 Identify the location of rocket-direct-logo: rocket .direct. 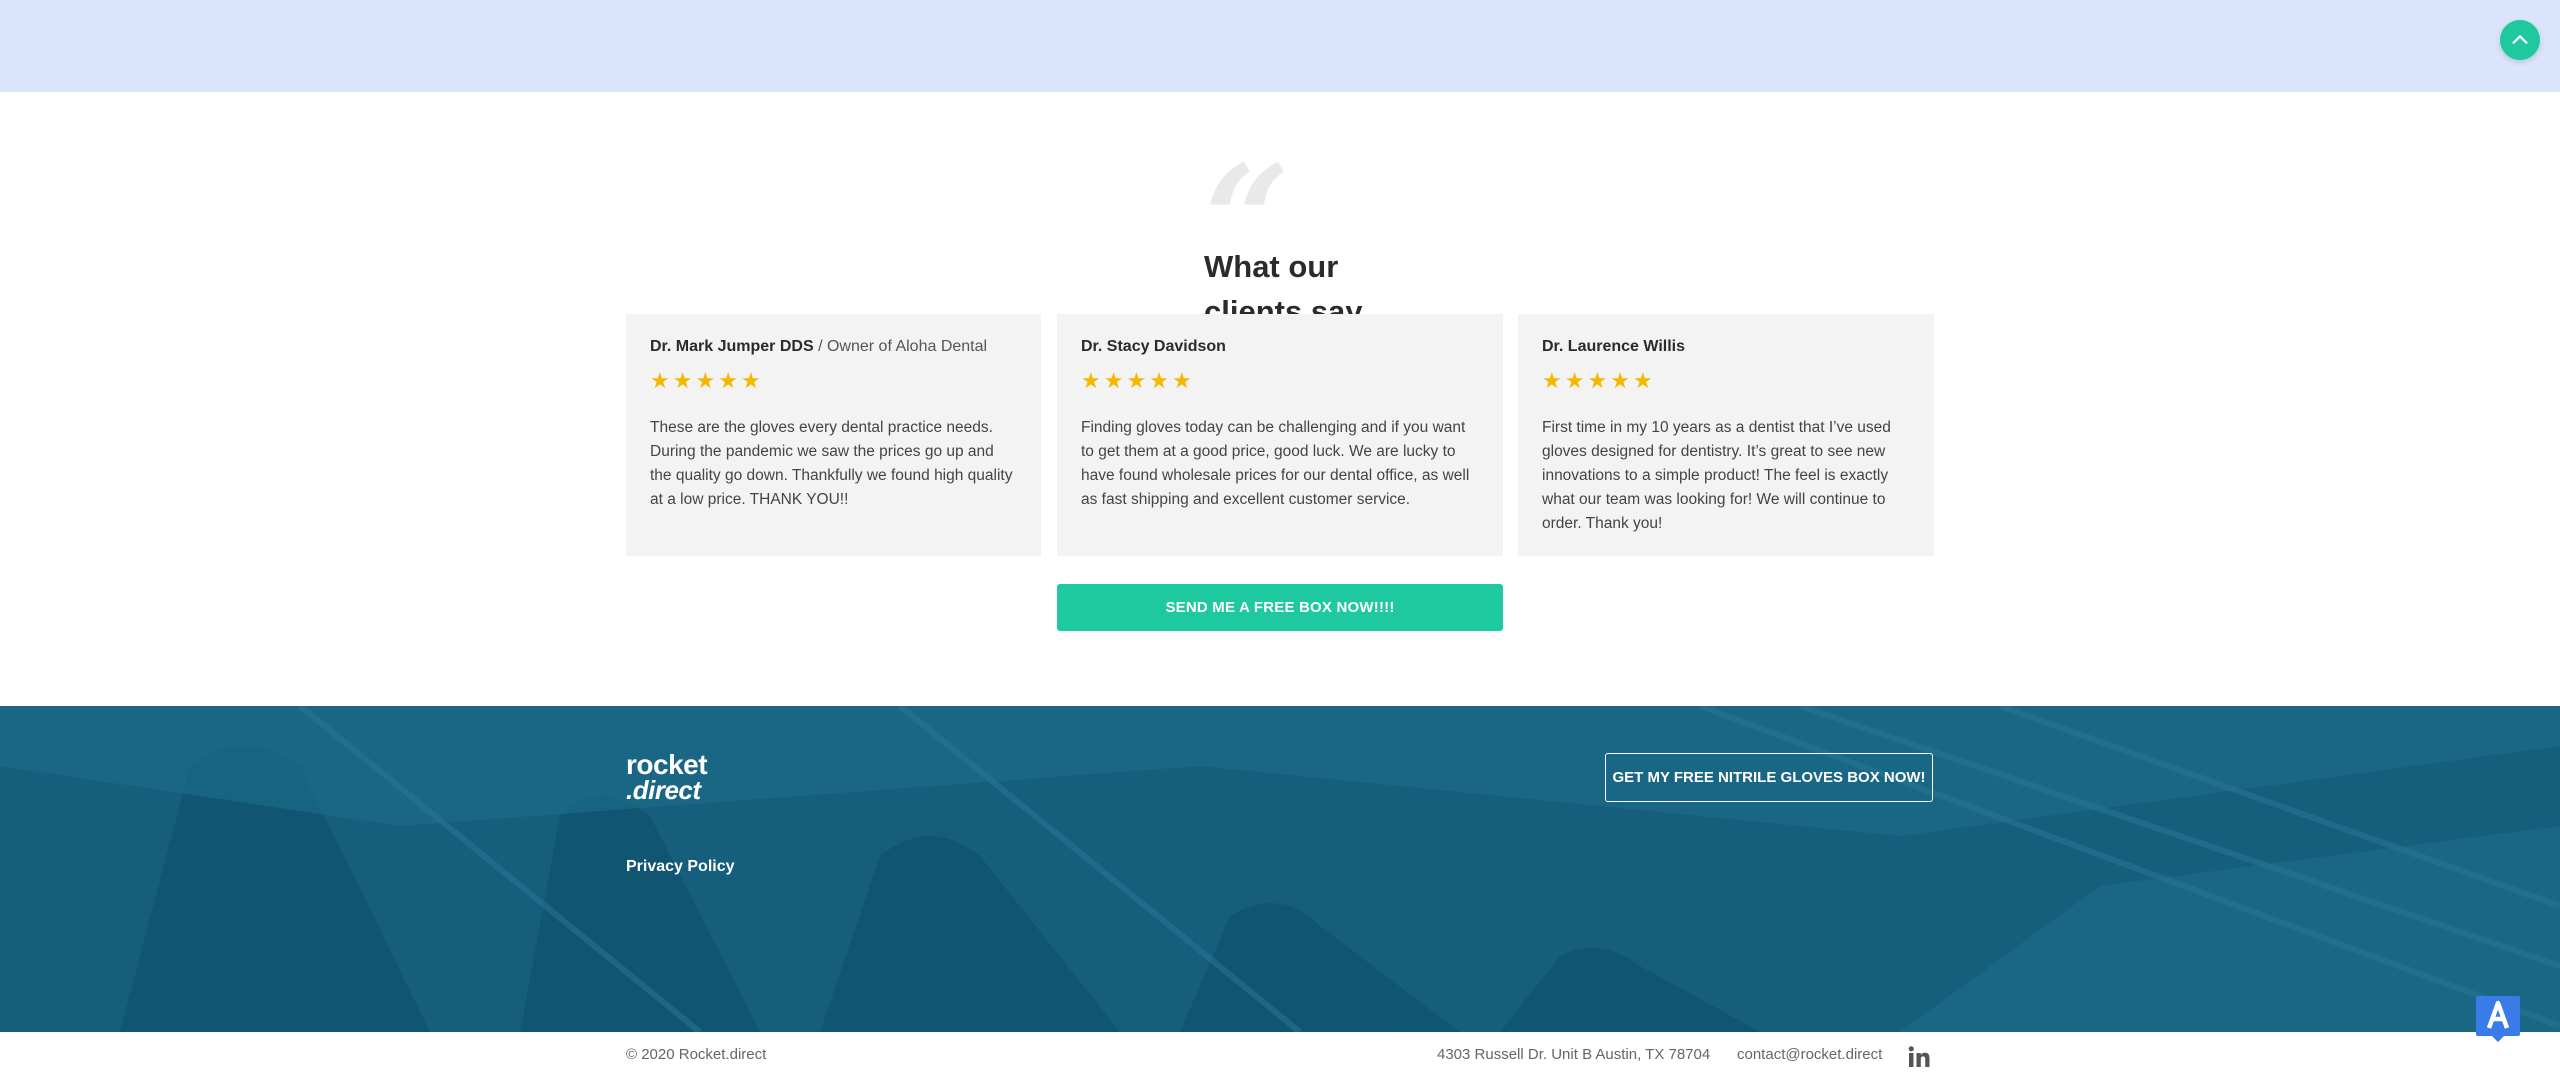
(671, 778).